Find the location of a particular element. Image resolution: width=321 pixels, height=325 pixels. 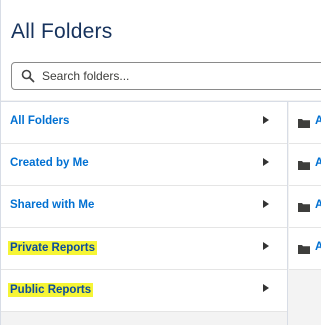

nav-item-label: Shared with Me is located at coordinates (52, 205).